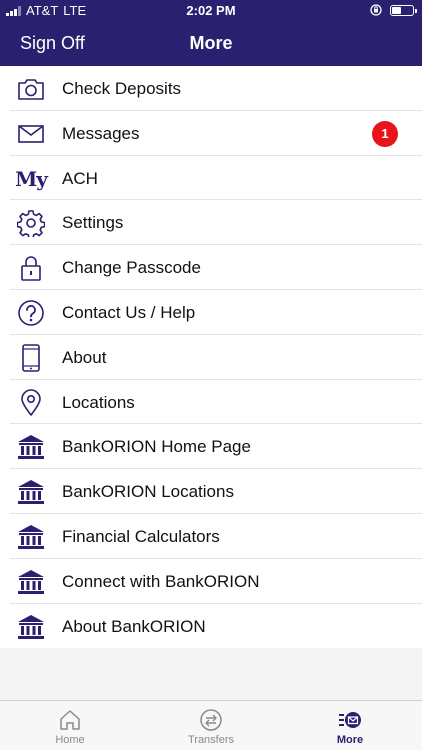  I want to click on menu-item-label: Locations, so click(98, 402).